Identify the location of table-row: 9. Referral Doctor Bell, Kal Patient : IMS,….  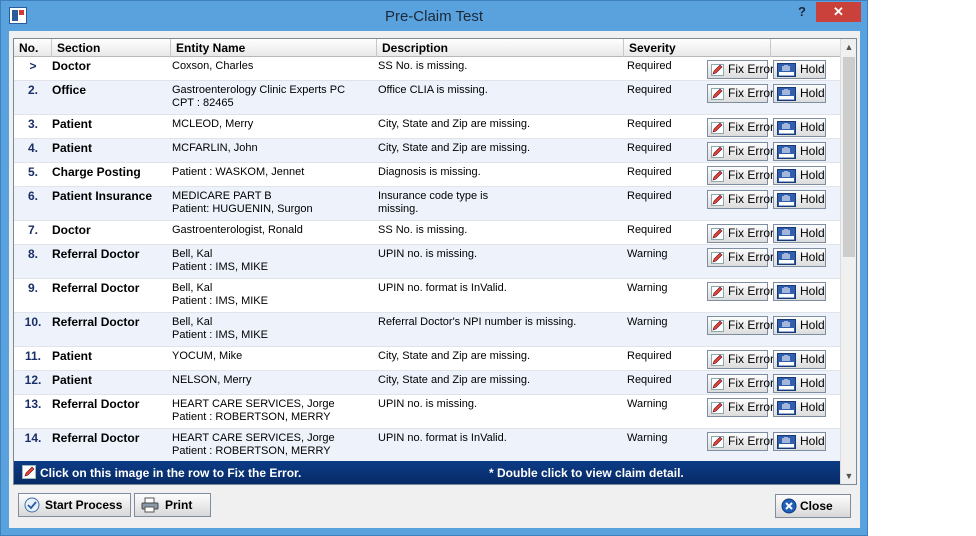
(427, 296).